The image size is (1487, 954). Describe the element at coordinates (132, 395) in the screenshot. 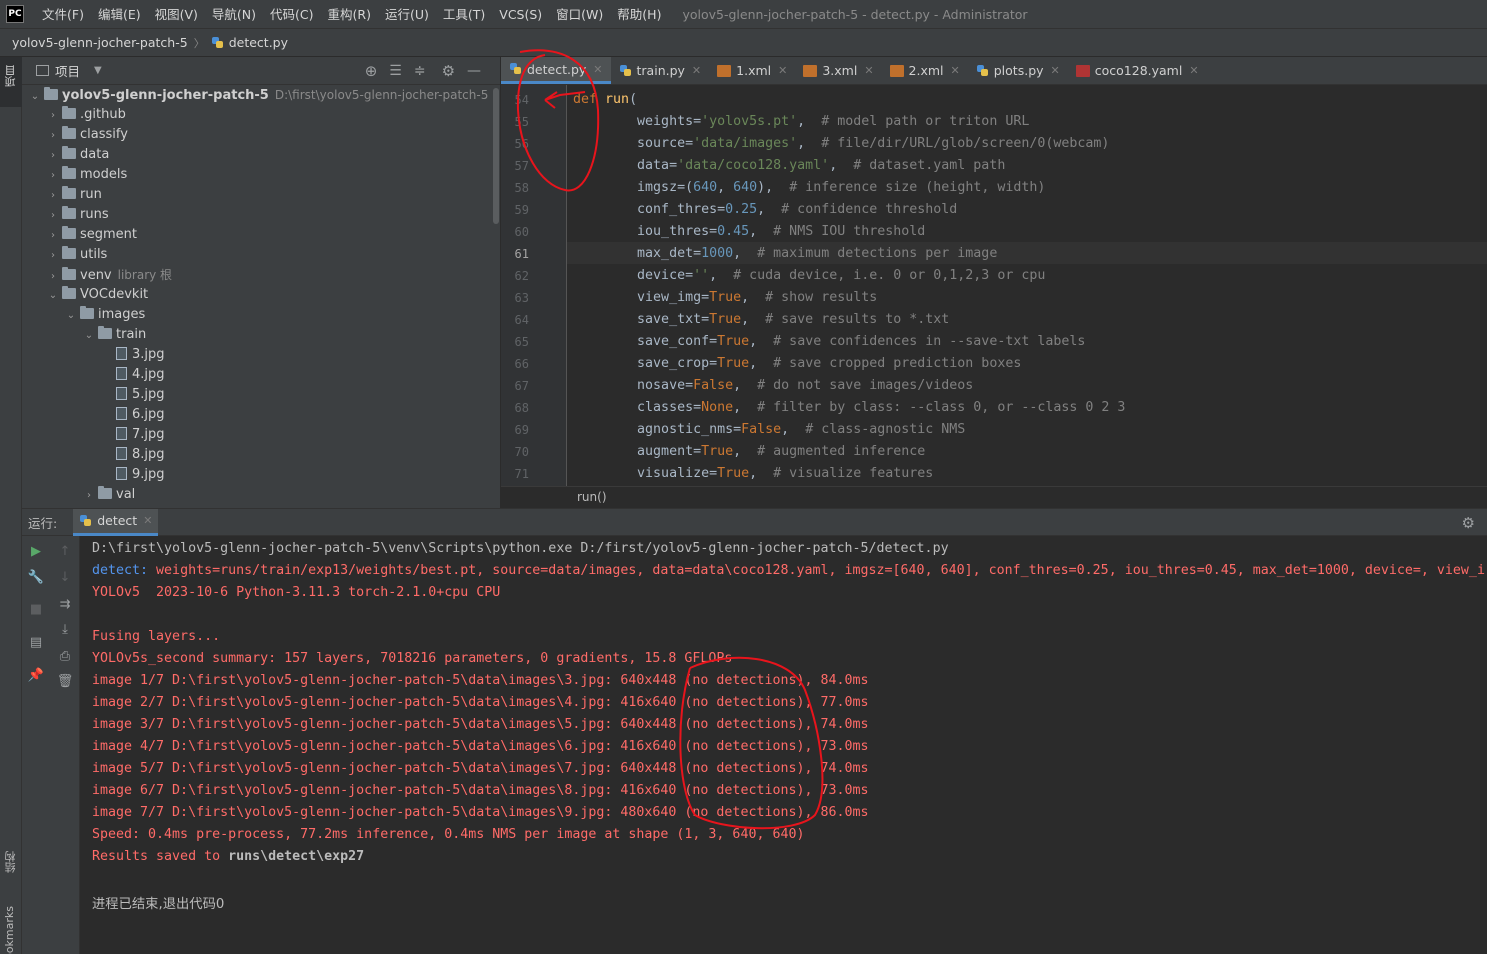

I see `tree-file-row: 5.jpg` at that location.